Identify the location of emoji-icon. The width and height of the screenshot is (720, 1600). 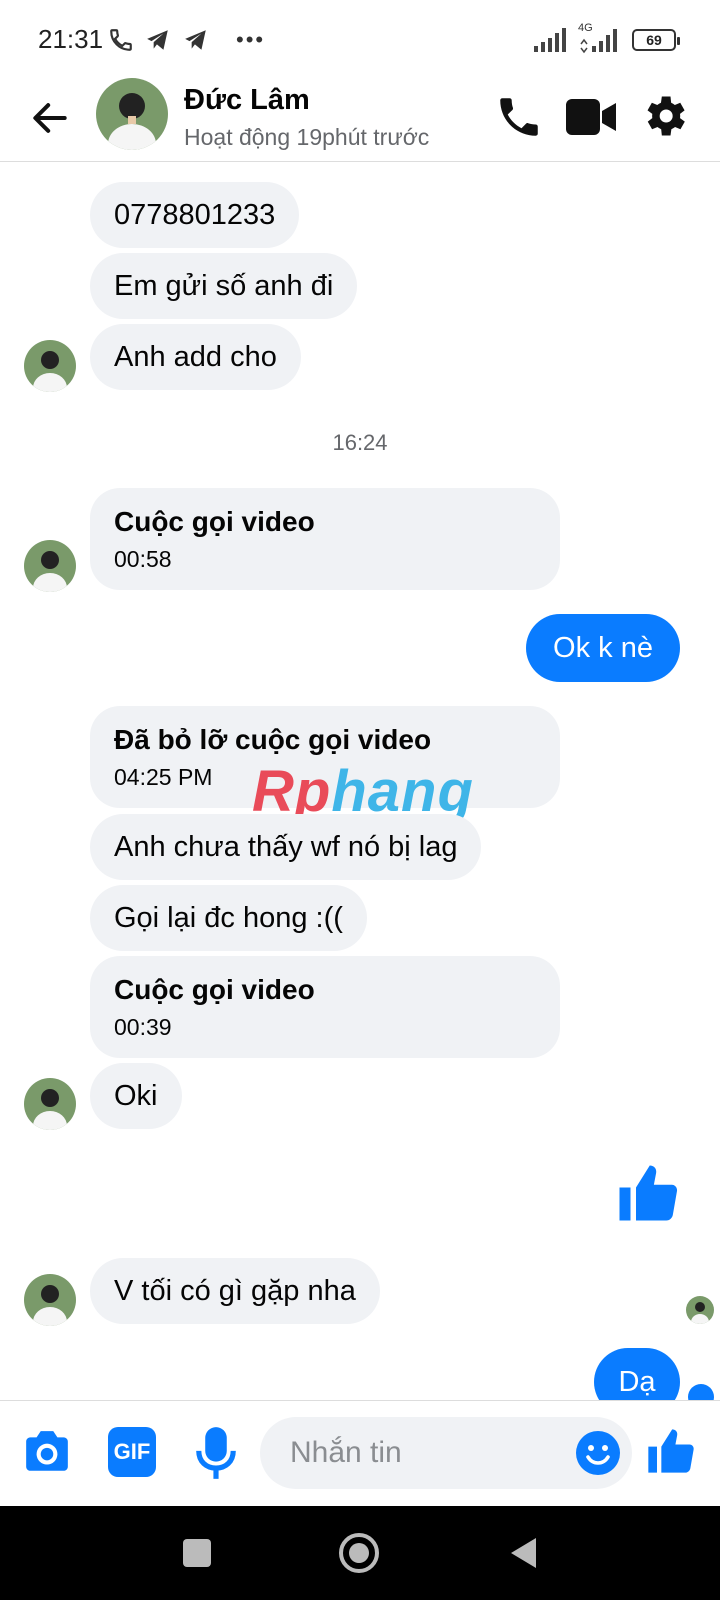
(598, 1453).